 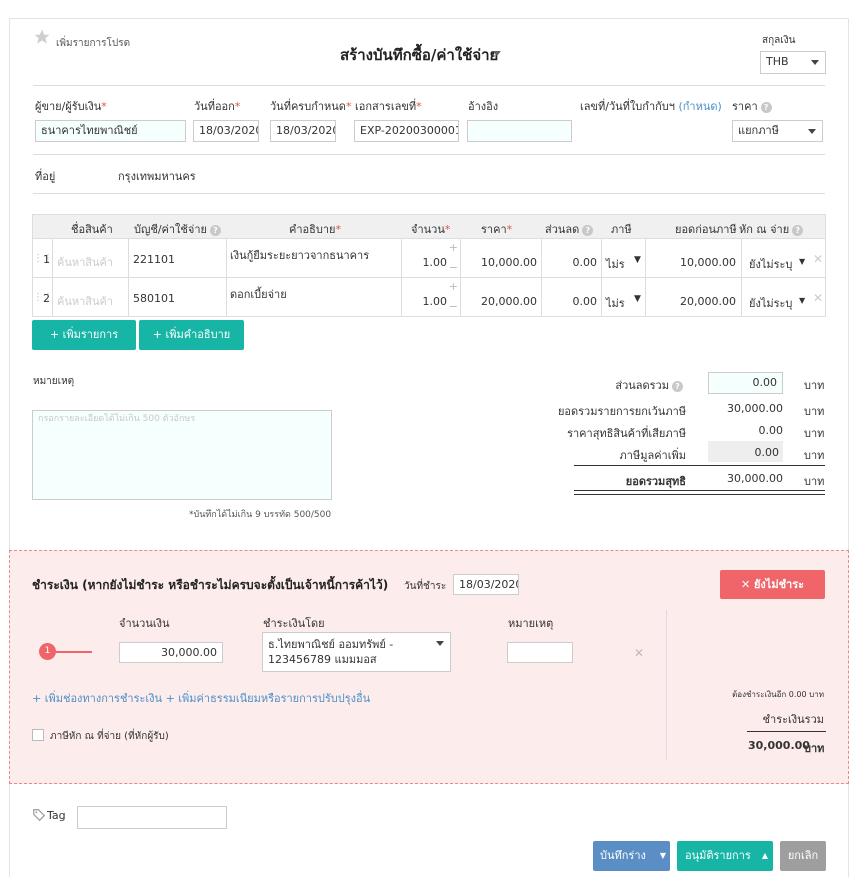 What do you see at coordinates (802, 300) in the screenshot?
I see `caret-down-icon: ▼` at bounding box center [802, 300].